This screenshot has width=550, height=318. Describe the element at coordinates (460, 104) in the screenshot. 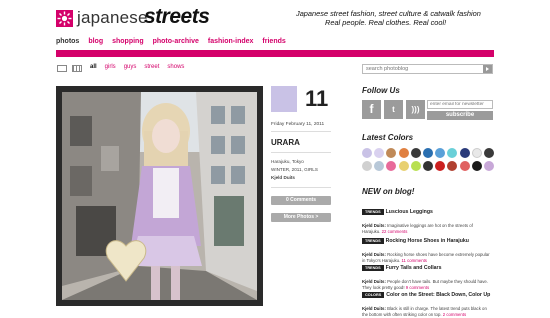

I see `newsletter-email-input` at that location.